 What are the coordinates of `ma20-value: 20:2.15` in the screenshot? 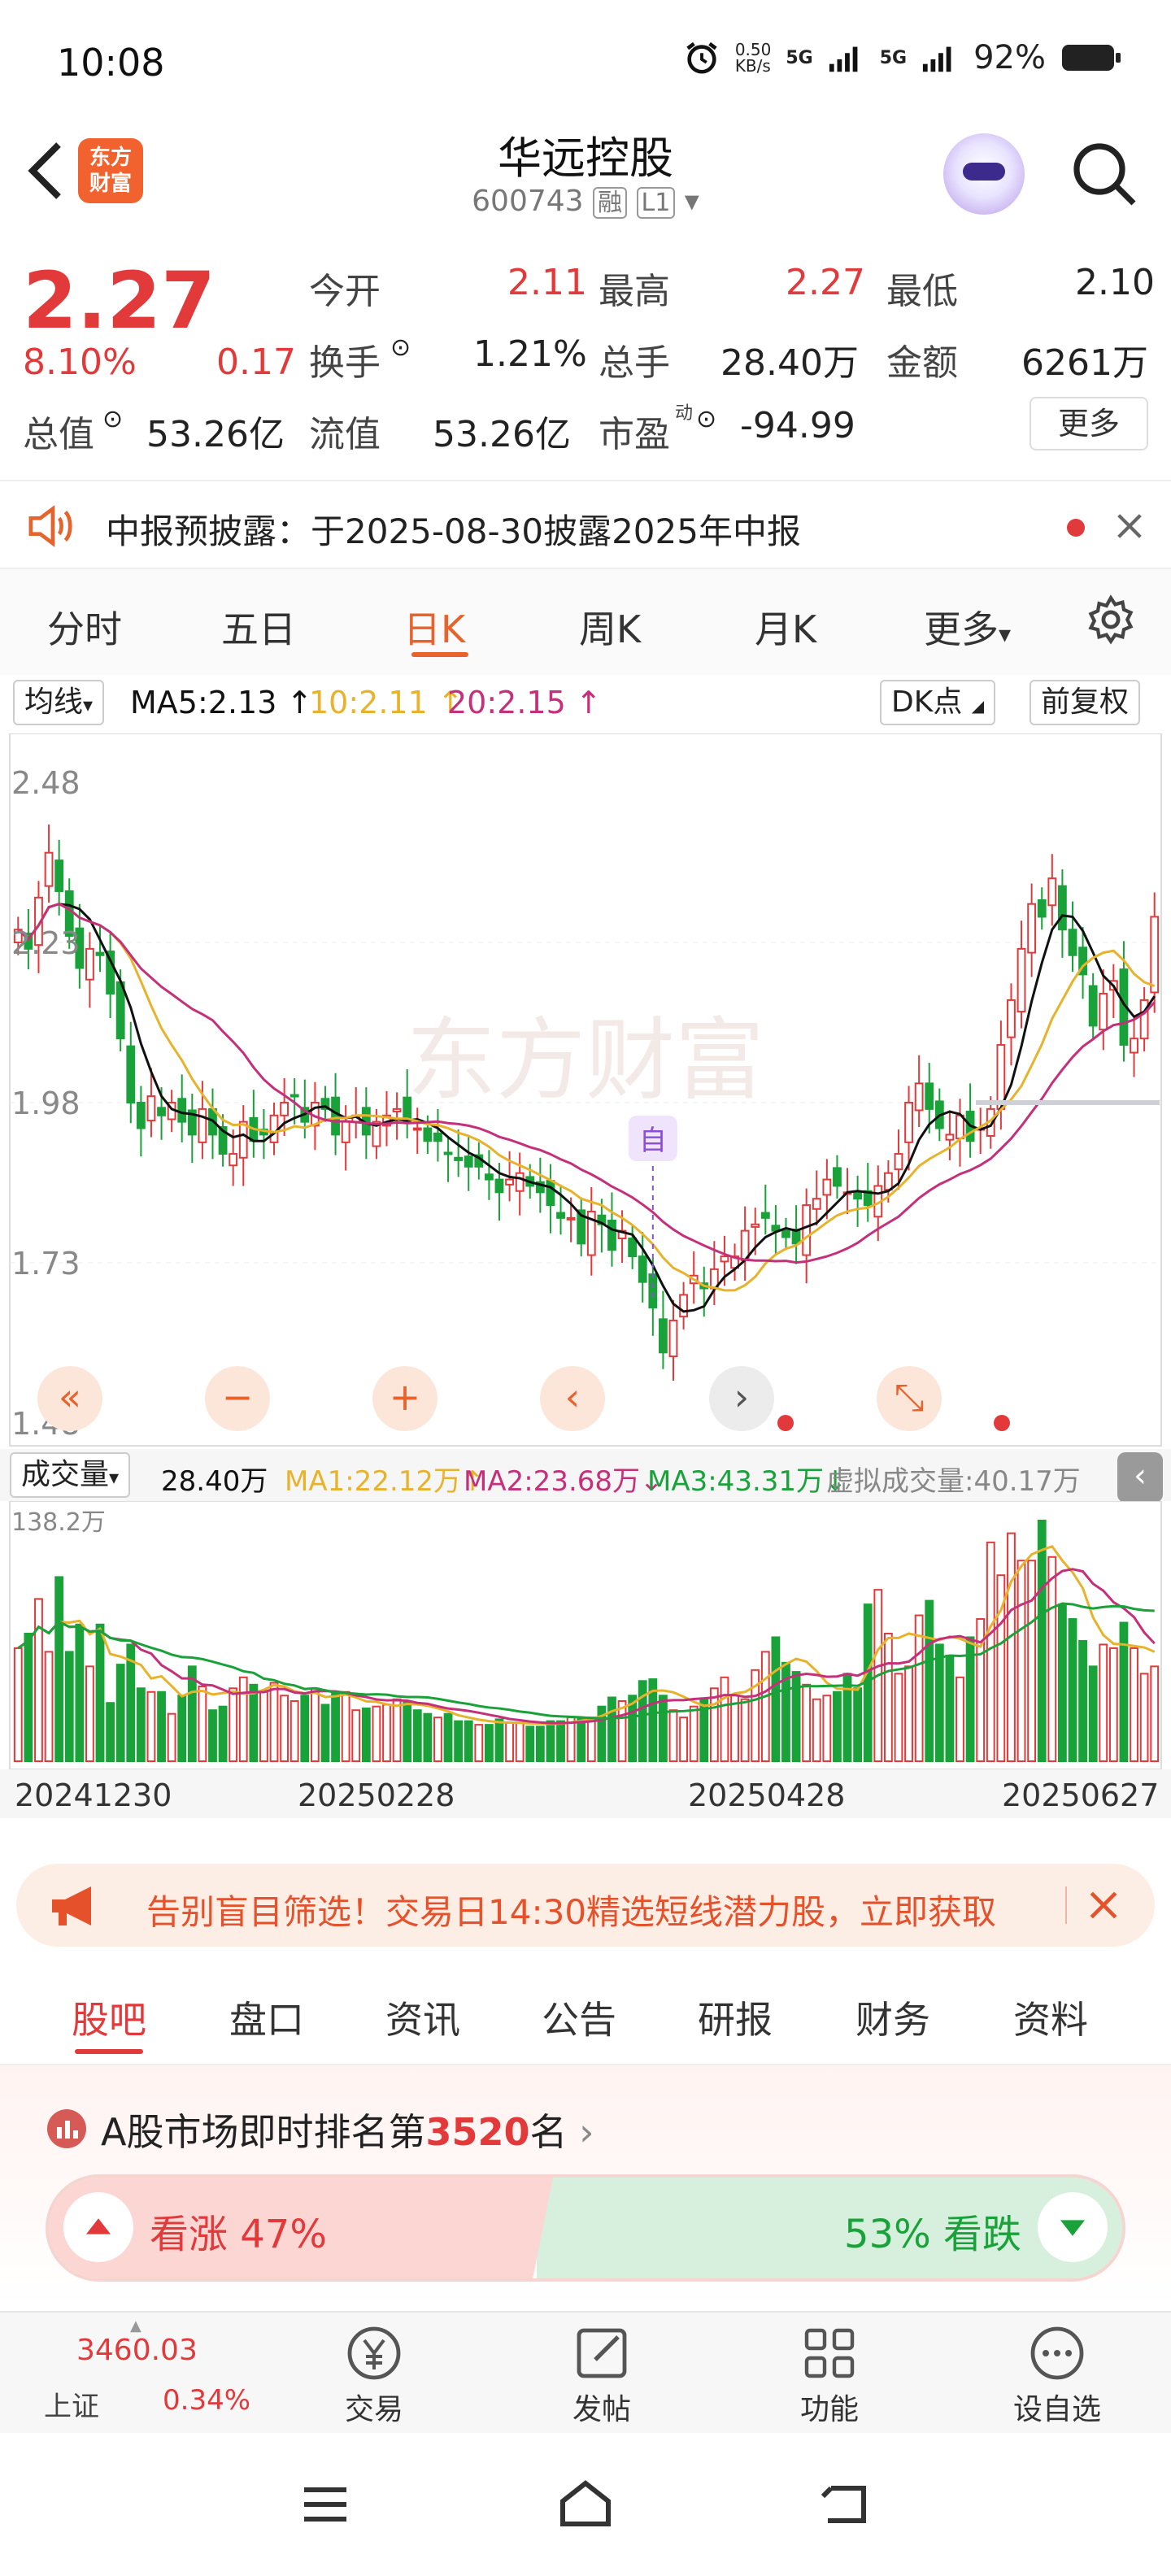 It's located at (507, 702).